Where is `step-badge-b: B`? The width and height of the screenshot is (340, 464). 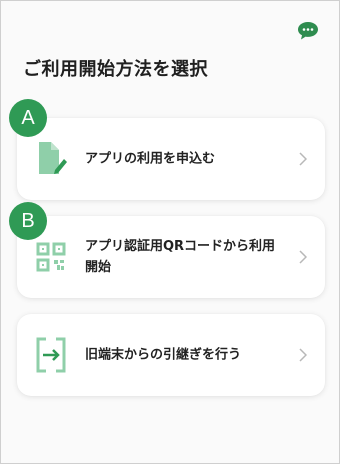 step-badge-b: B is located at coordinates (28, 221).